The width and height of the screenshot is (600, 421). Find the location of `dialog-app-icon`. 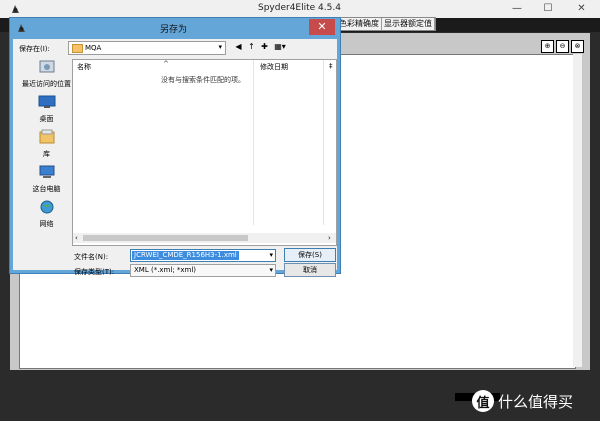

dialog-app-icon is located at coordinates (21, 28).